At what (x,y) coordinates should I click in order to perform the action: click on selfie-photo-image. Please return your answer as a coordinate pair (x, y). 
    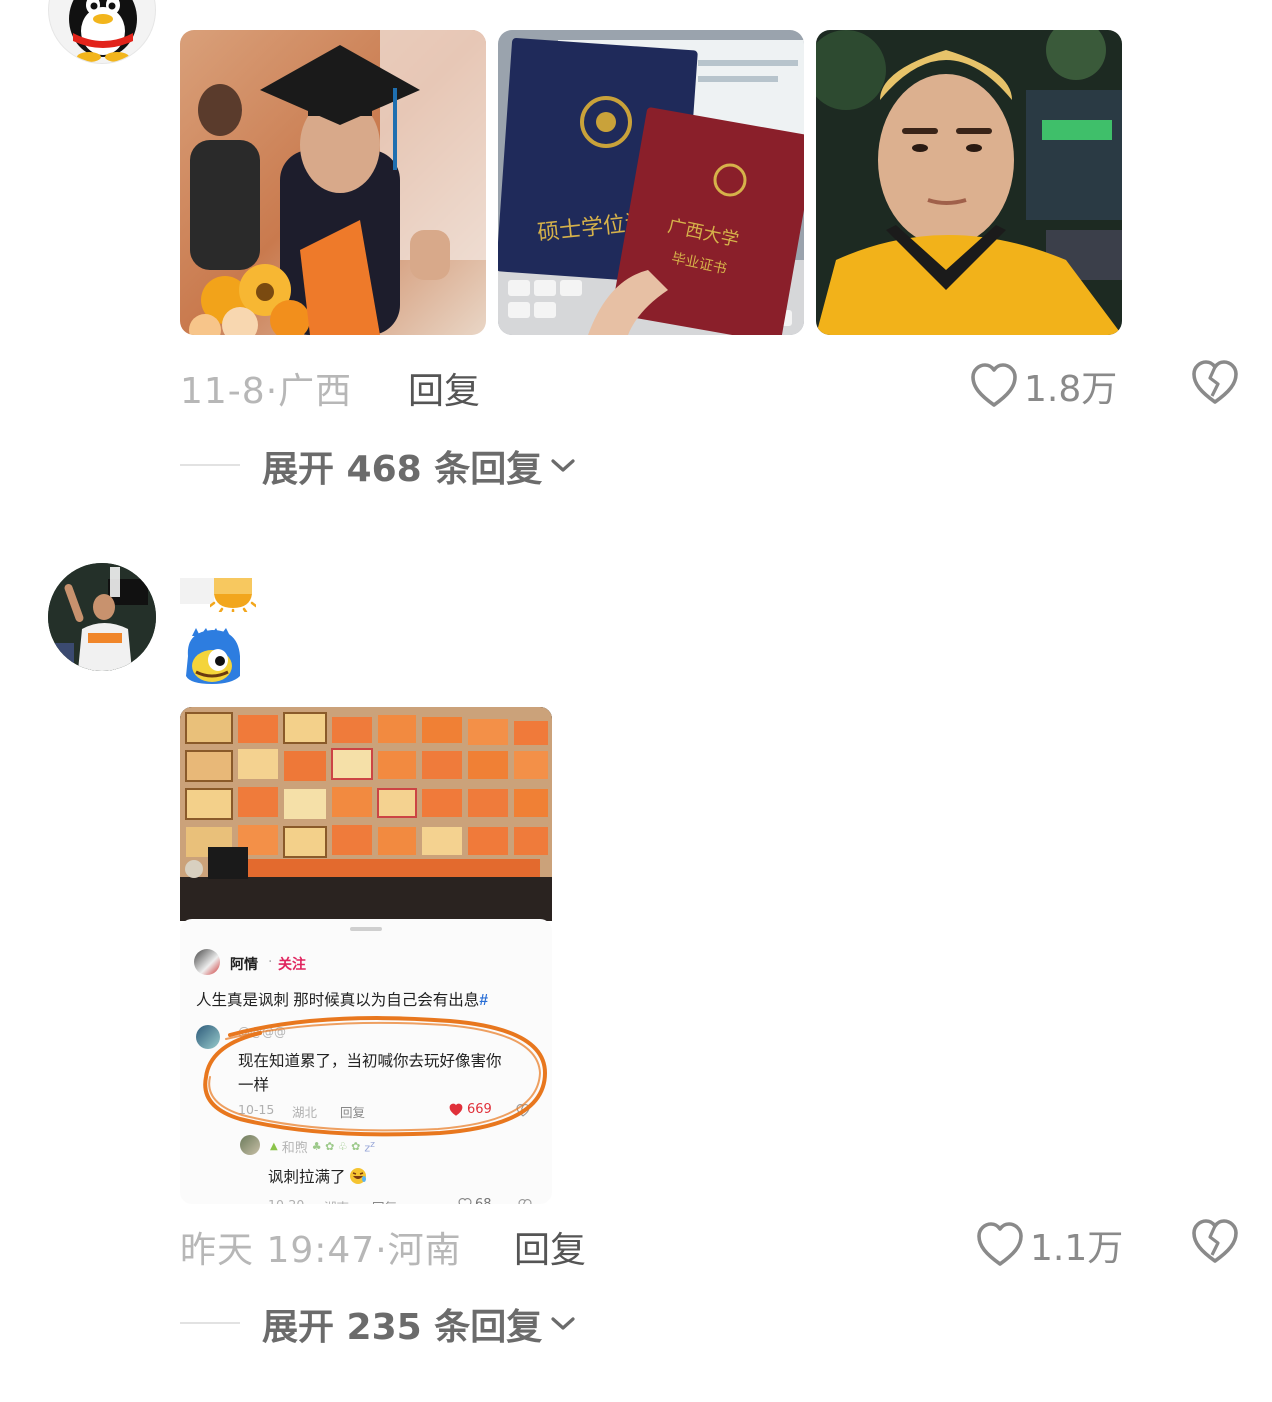
    Looking at the image, I should click on (969, 182).